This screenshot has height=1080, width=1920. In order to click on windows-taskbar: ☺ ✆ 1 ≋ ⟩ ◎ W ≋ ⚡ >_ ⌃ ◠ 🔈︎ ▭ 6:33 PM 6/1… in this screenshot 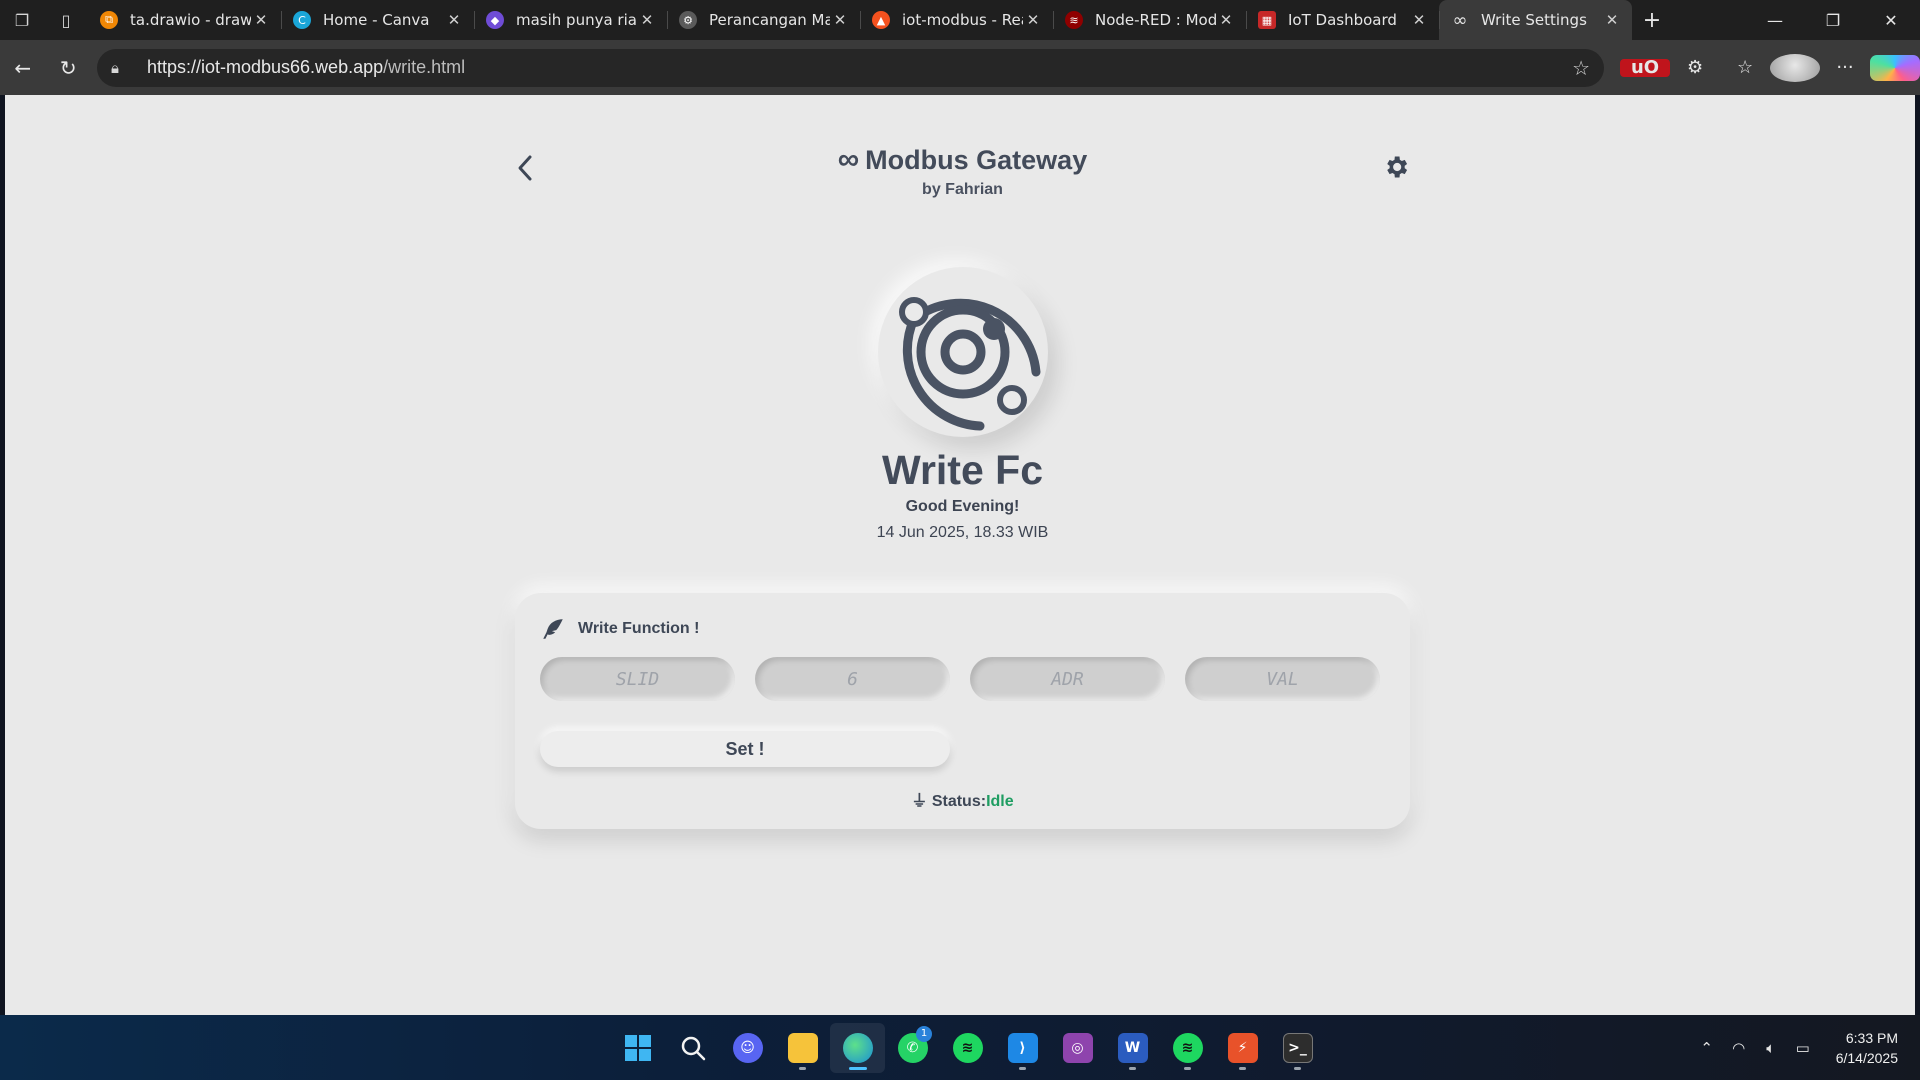, I will do `click(960, 1047)`.